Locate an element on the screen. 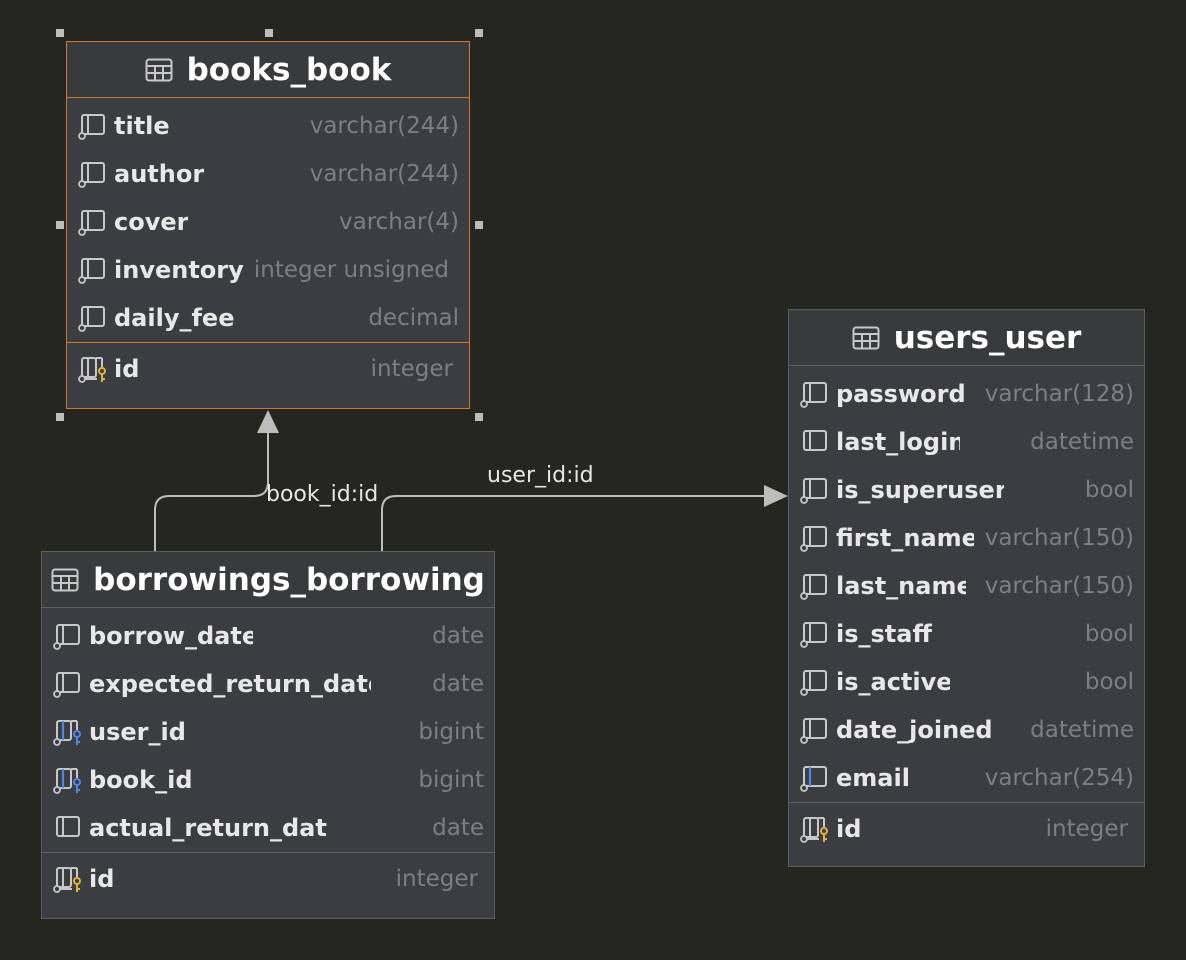  selection-handle-right is located at coordinates (479, 225).